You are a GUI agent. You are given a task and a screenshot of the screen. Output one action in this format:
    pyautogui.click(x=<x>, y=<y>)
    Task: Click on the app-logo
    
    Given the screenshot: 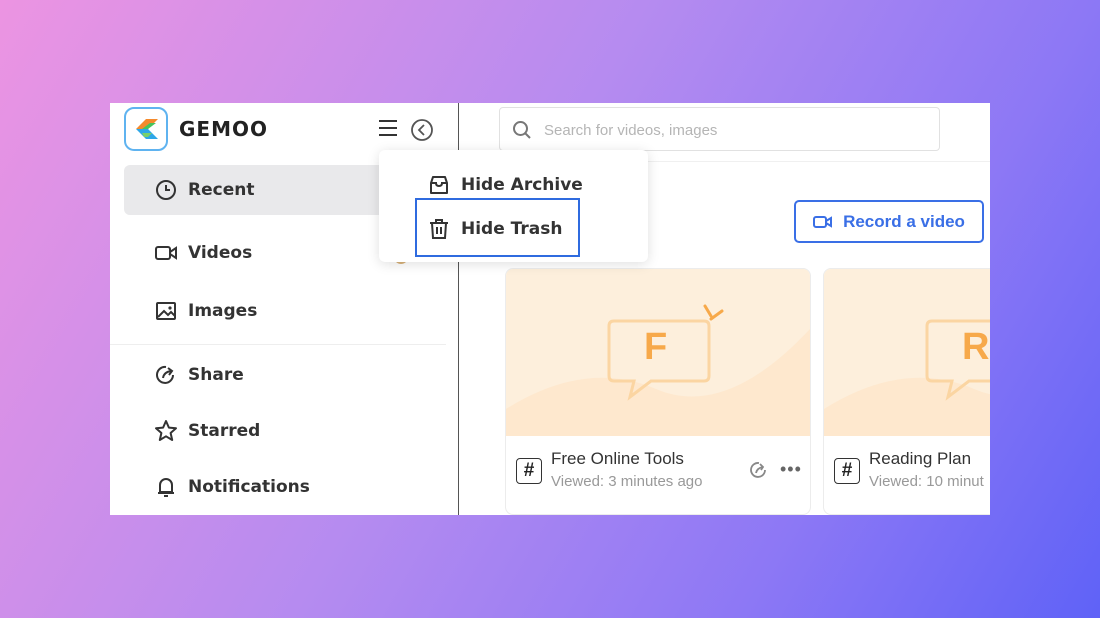 What is the action you would take?
    pyautogui.click(x=146, y=129)
    